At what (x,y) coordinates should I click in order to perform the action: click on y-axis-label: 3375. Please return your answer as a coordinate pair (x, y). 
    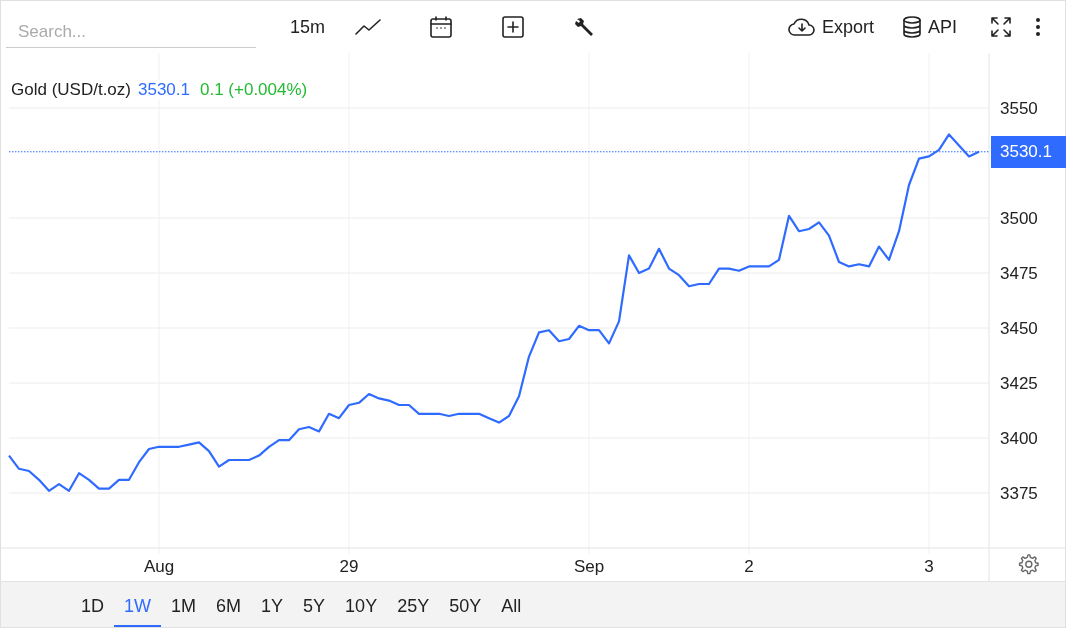
    Looking at the image, I should click on (1019, 493).